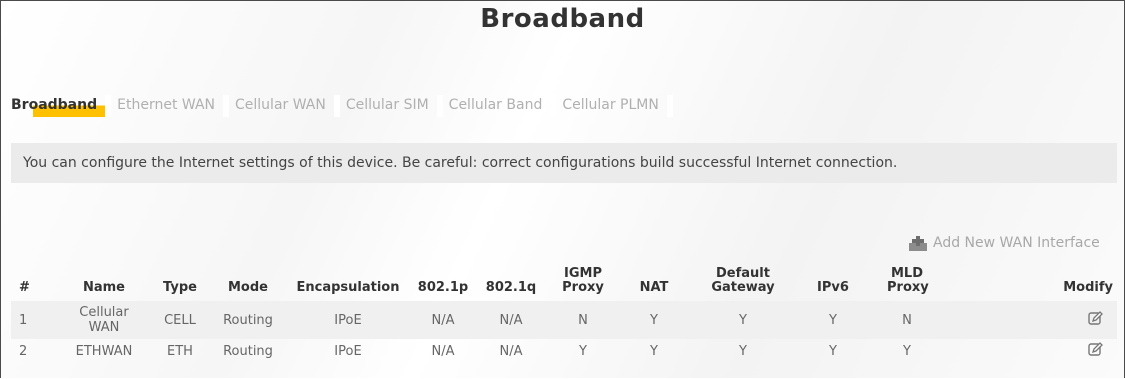 The width and height of the screenshot is (1125, 379). Describe the element at coordinates (443, 287) in the screenshot. I see `col-header-8021p: 802.1p` at that location.